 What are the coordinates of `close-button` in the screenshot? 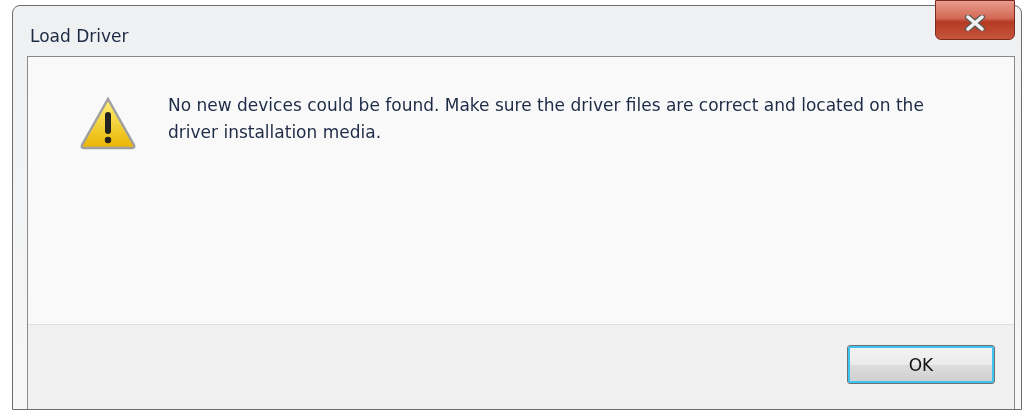 It's located at (975, 20).